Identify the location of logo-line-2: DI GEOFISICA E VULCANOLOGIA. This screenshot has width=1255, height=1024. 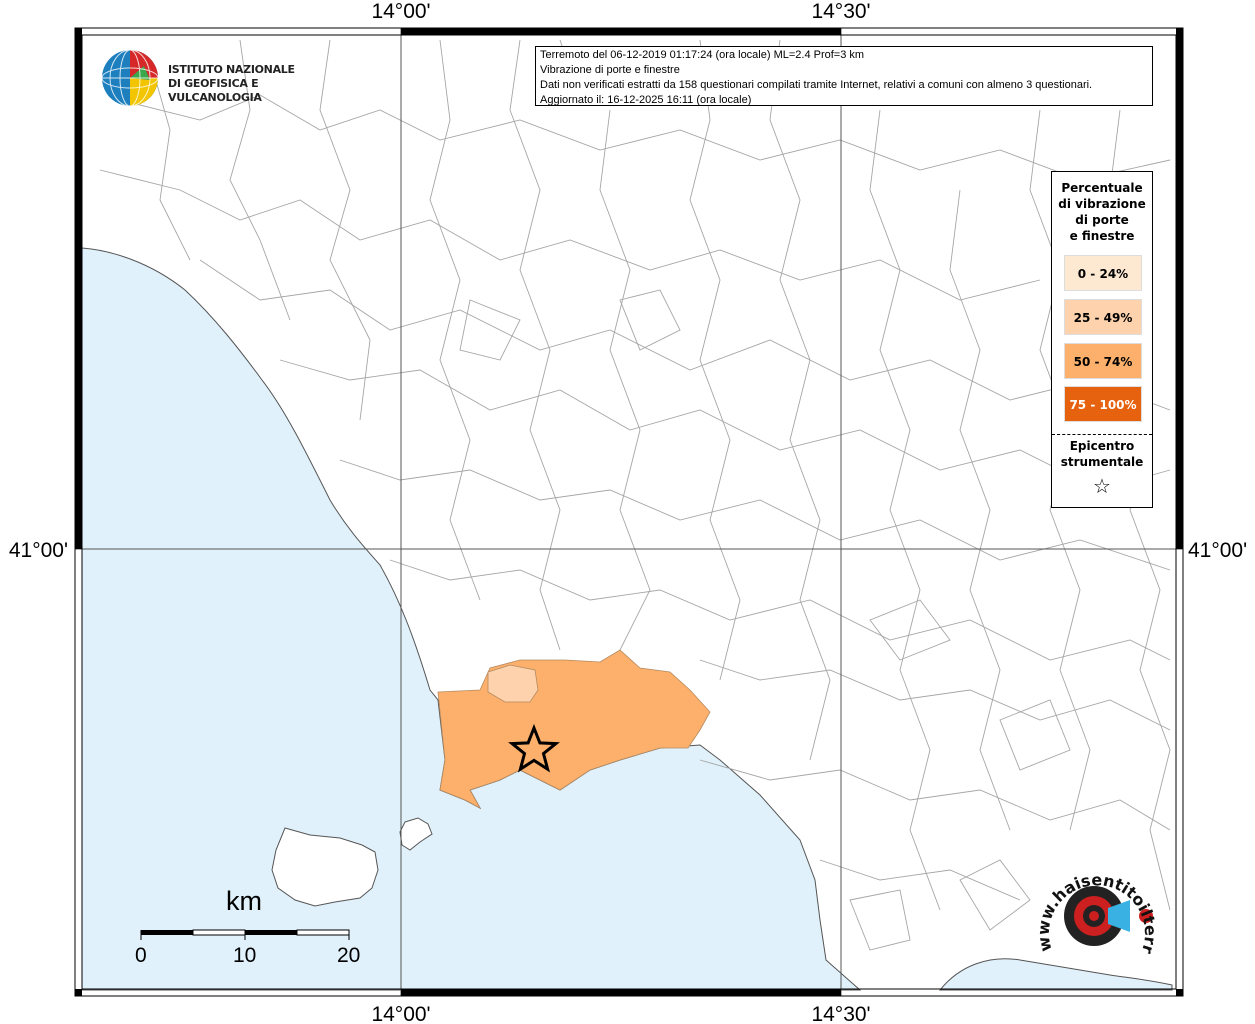
(215, 90).